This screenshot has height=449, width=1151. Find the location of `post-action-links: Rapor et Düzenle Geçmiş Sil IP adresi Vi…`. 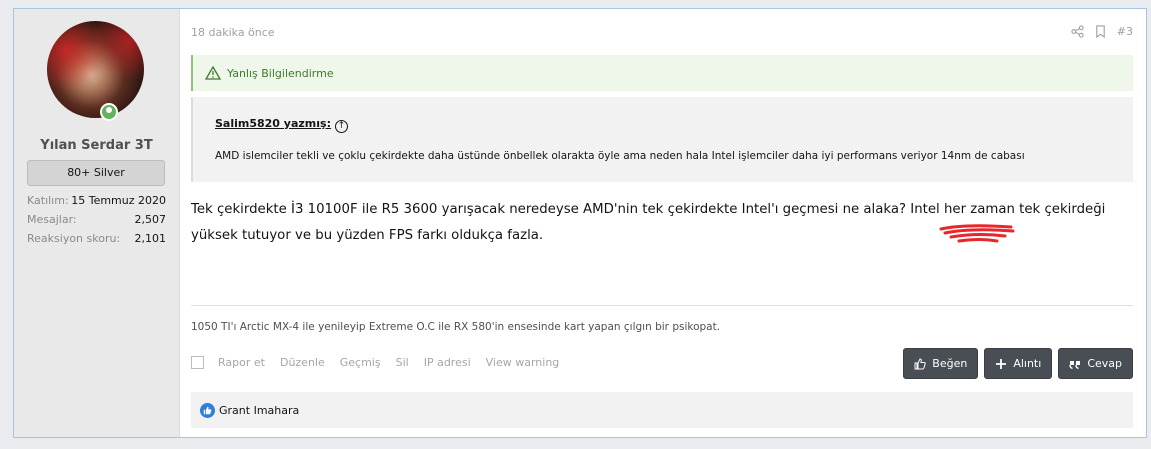

post-action-links: Rapor et Düzenle Geçmiş Sil IP adresi Vi… is located at coordinates (382, 362).